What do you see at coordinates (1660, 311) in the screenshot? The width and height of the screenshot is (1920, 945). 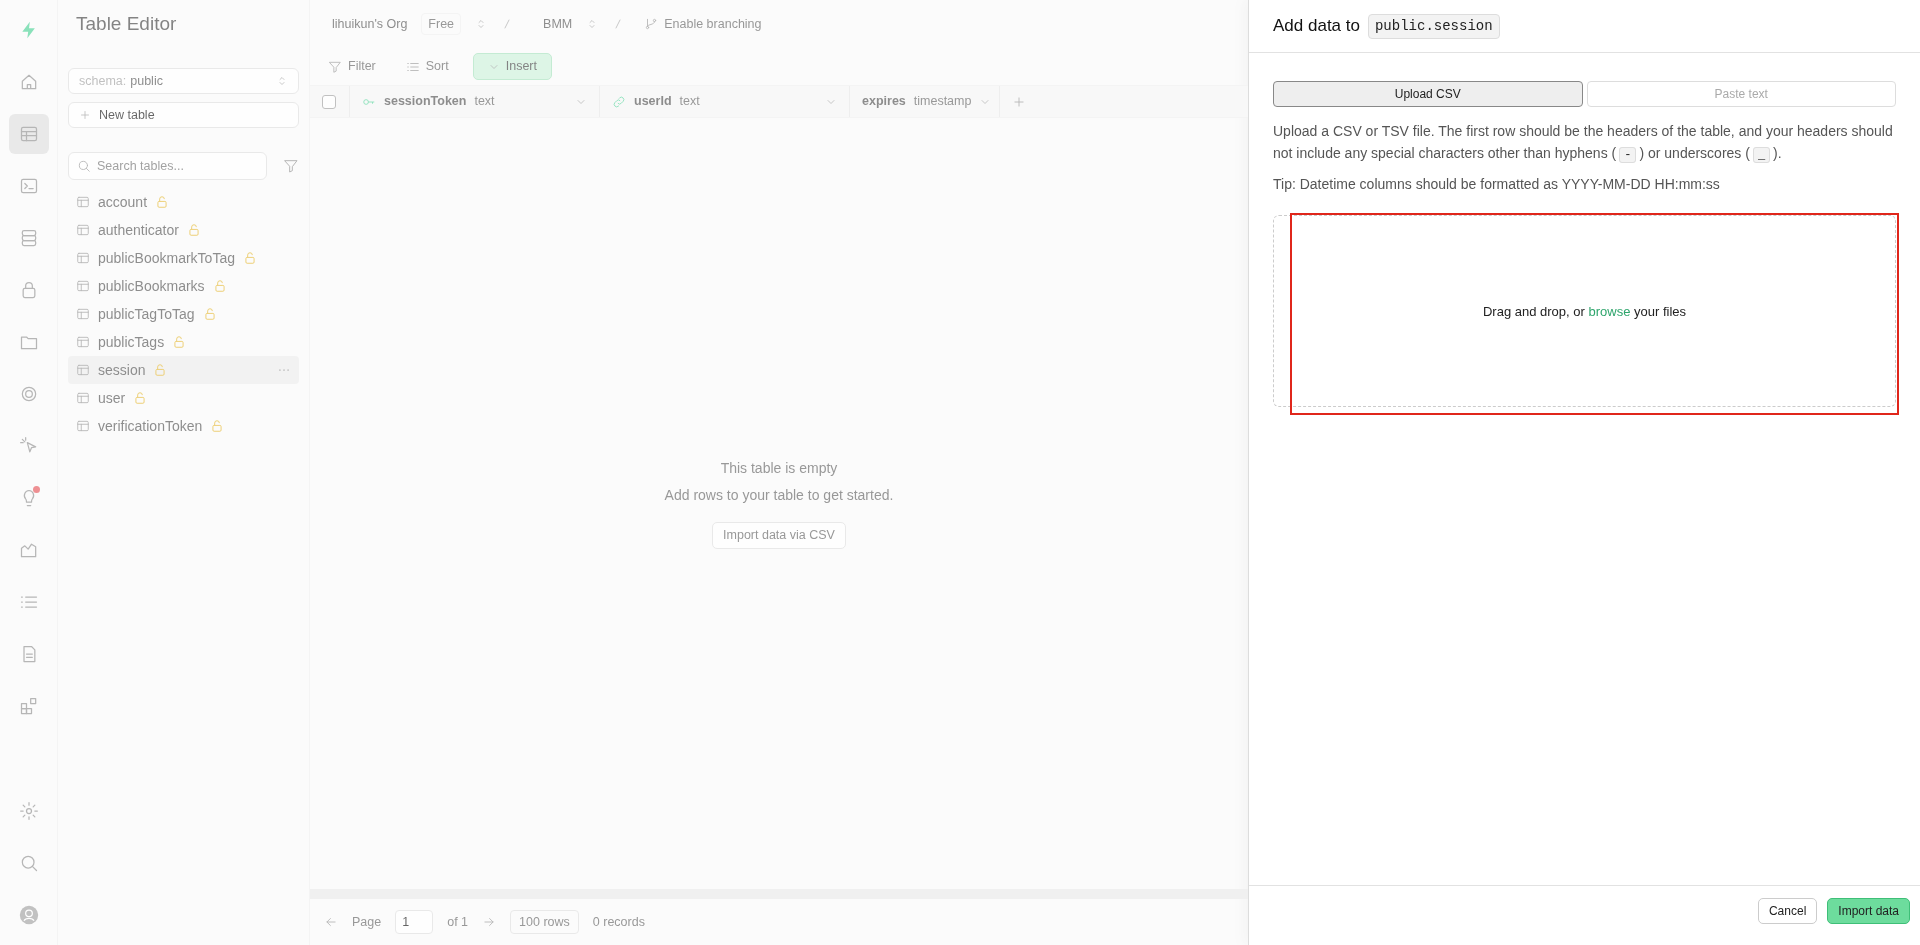 I see `dropzone-text: your files` at bounding box center [1660, 311].